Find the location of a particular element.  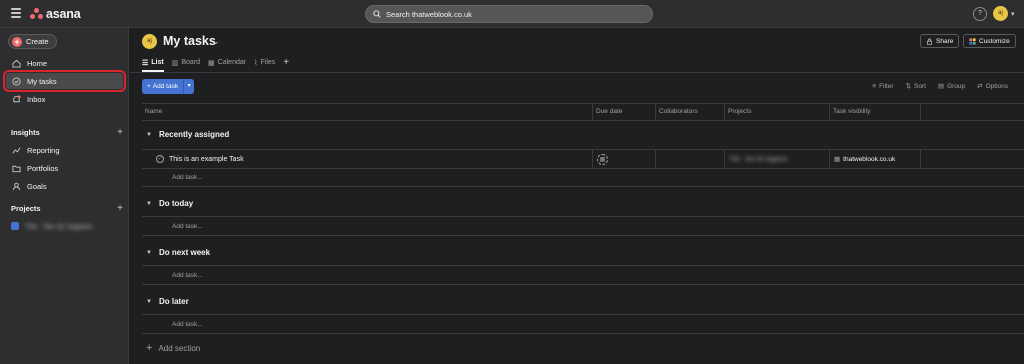

sidebar-item-portfolios: Portfolios is located at coordinates (64, 168).